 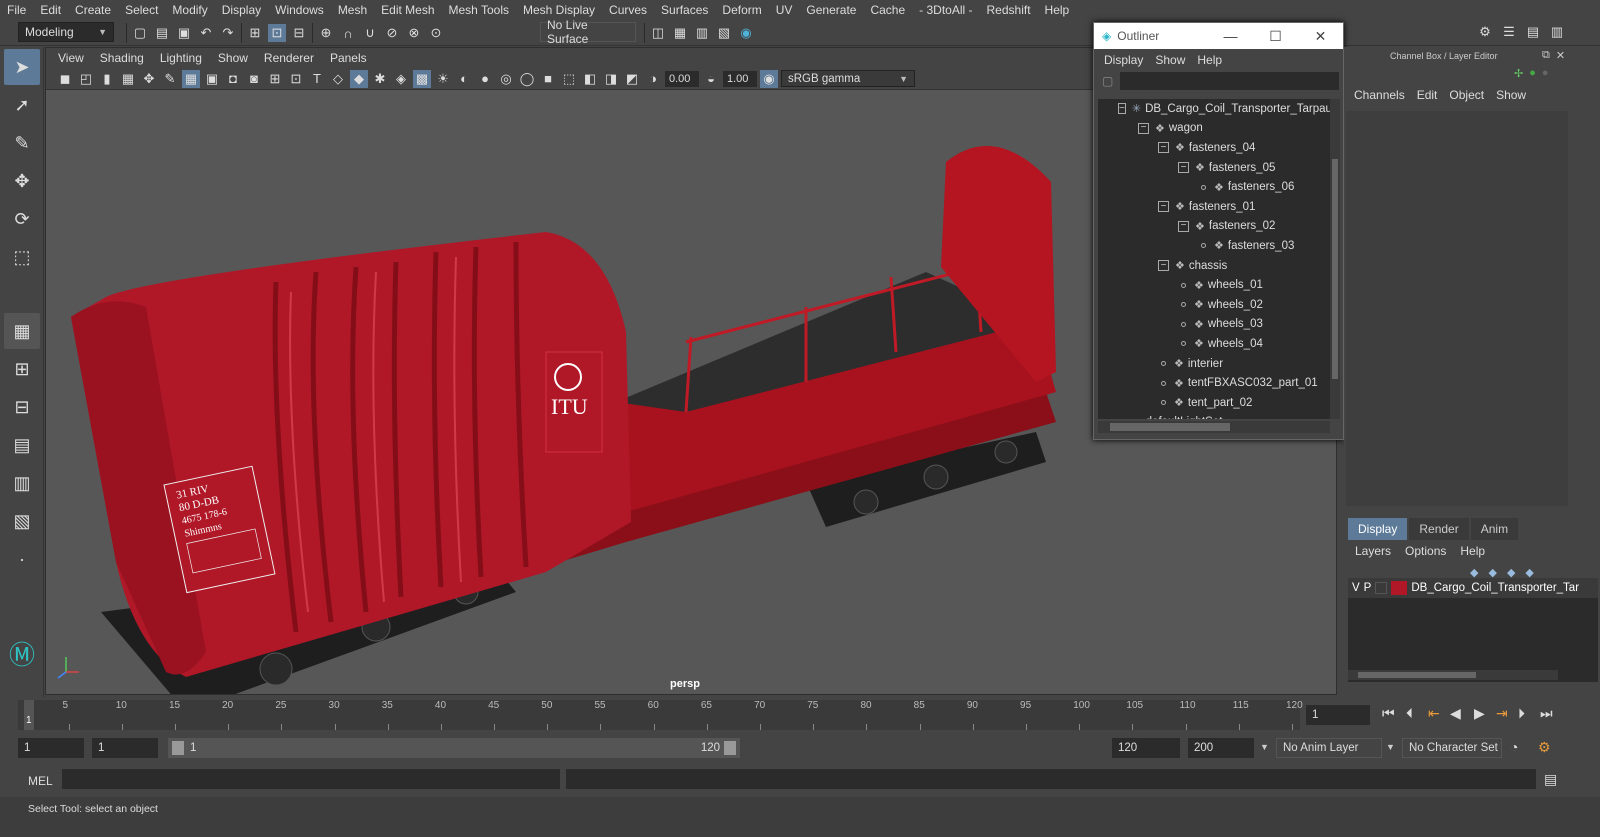 What do you see at coordinates (1057, 10) in the screenshot?
I see `menu-help: Help` at bounding box center [1057, 10].